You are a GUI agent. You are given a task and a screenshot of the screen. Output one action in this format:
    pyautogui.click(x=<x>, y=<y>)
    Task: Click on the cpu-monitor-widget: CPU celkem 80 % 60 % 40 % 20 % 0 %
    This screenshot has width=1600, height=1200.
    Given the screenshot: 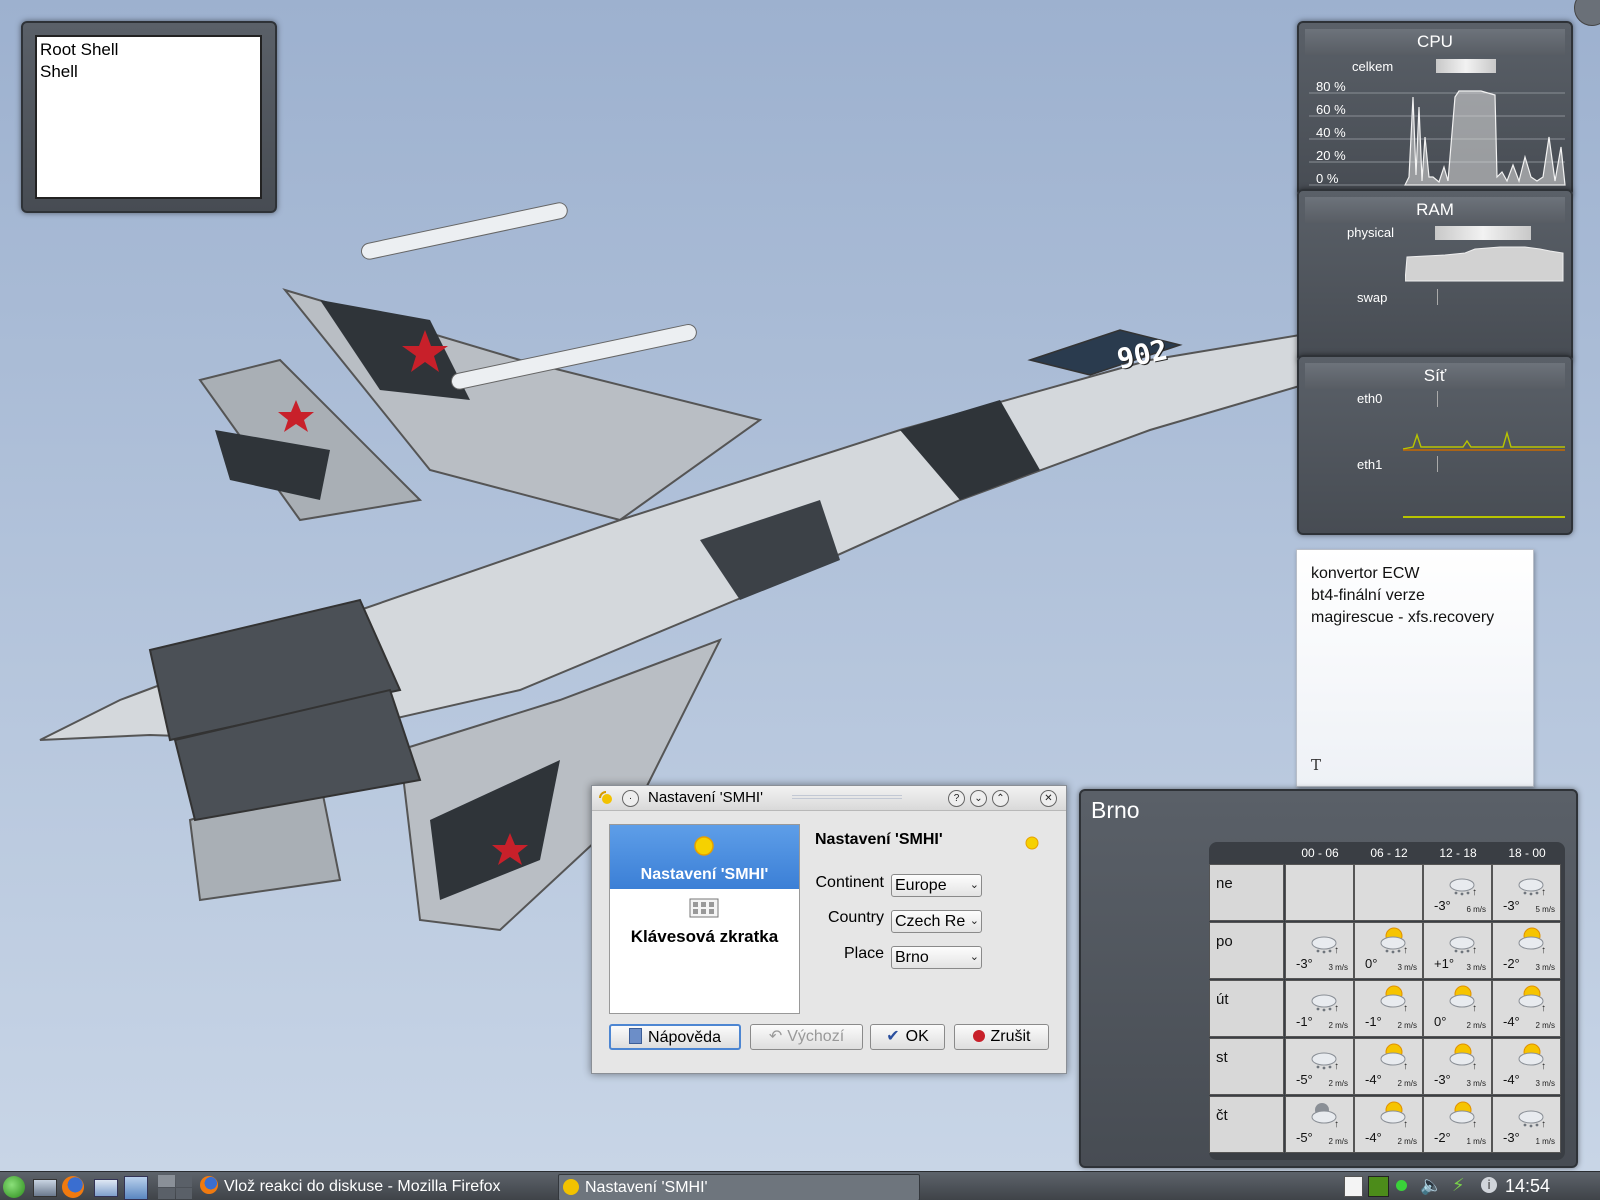 What is the action you would take?
    pyautogui.click(x=1435, y=109)
    